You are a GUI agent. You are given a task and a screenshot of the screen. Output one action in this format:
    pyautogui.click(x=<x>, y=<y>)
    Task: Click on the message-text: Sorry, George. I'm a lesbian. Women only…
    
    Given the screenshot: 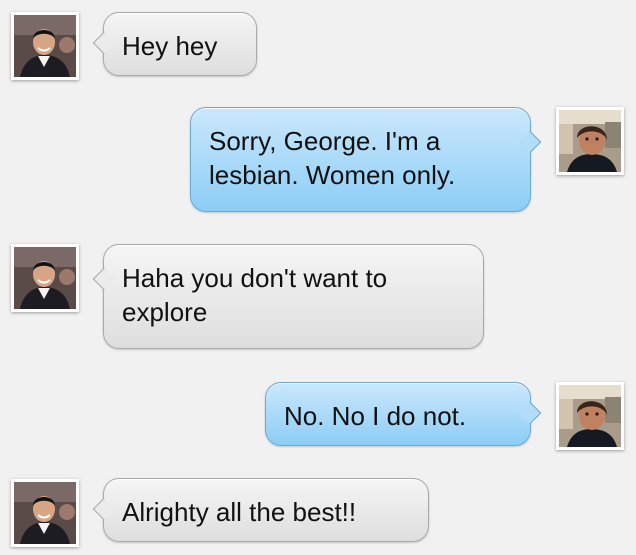 What is the action you would take?
    pyautogui.click(x=332, y=158)
    